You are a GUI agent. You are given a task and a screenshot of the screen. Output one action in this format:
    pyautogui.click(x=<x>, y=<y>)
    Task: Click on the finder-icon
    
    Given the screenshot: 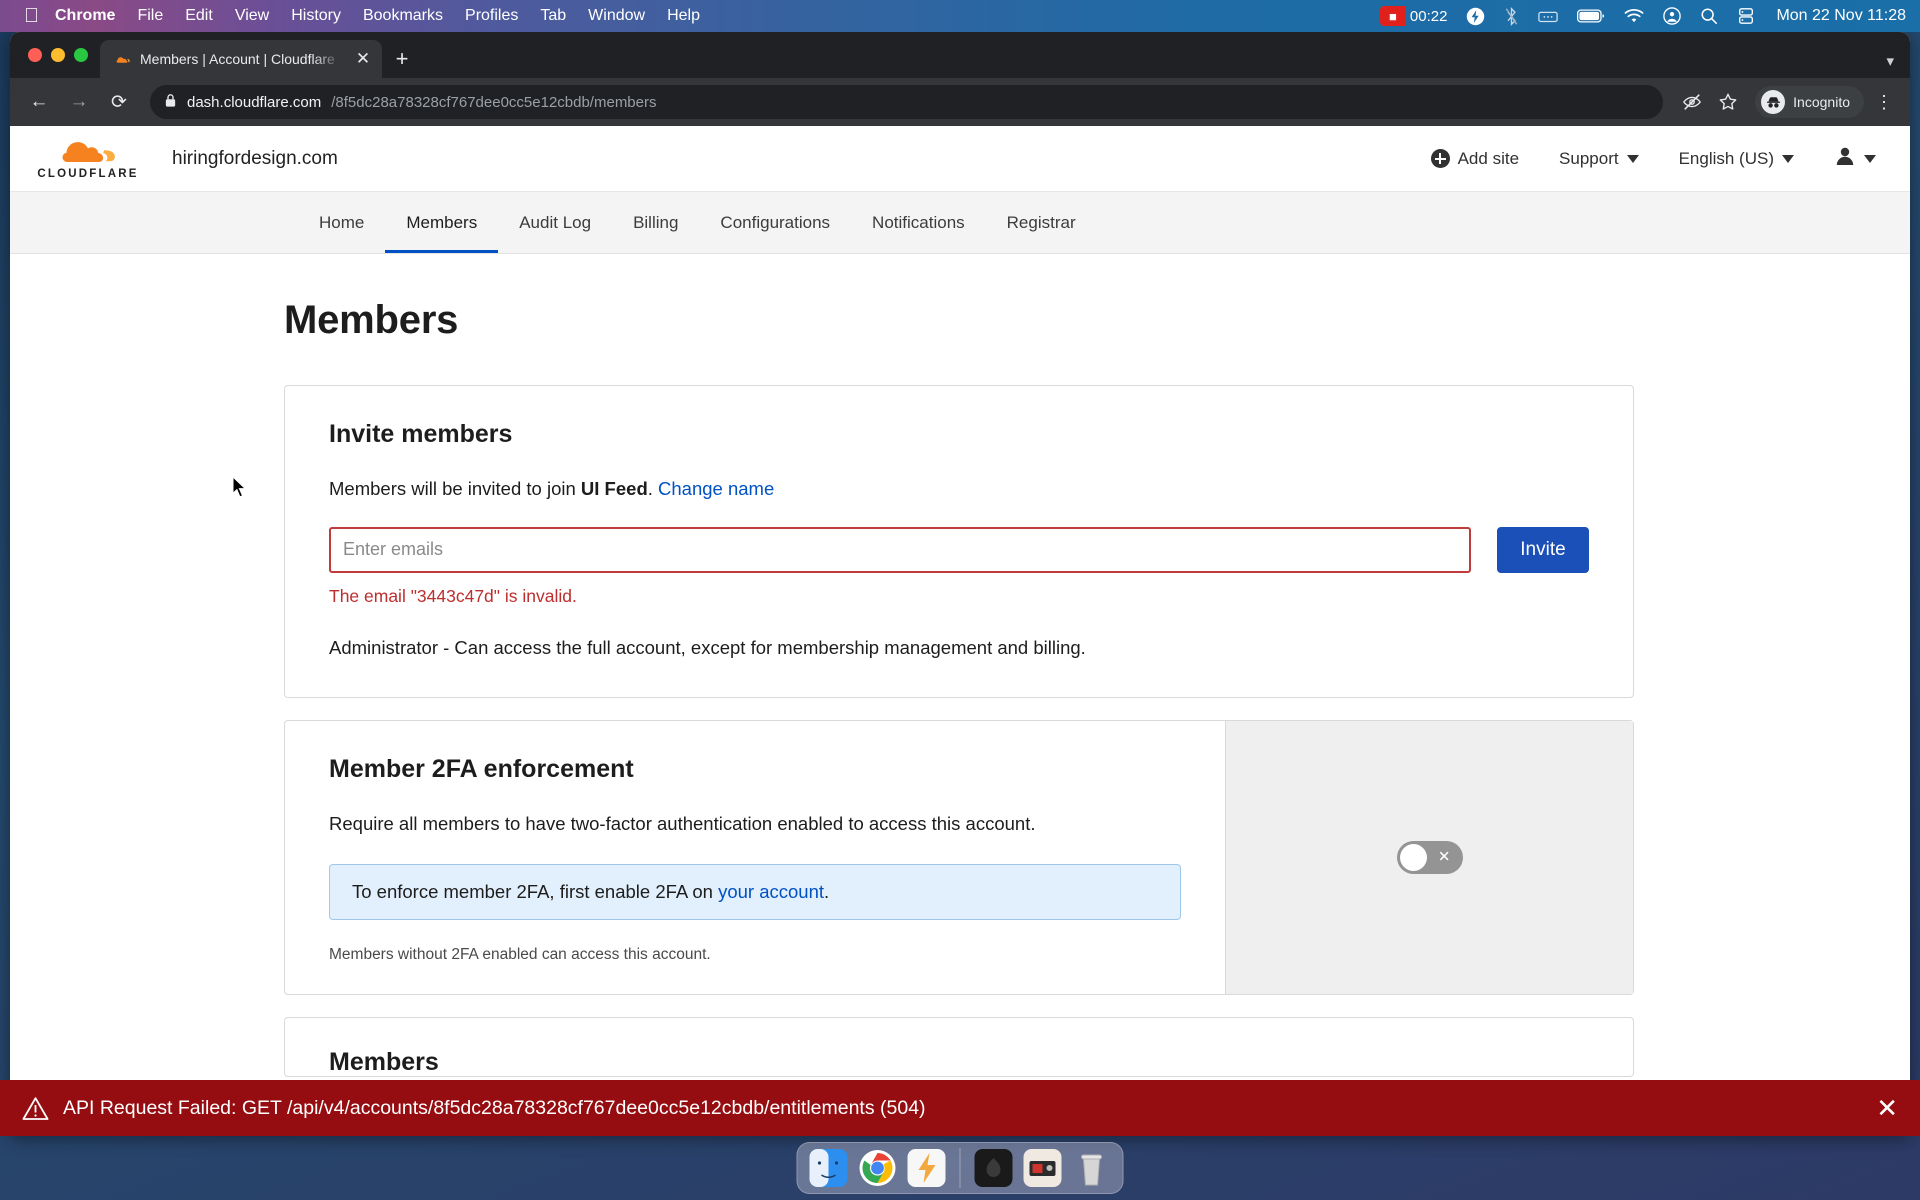 What is the action you would take?
    pyautogui.click(x=828, y=1168)
    